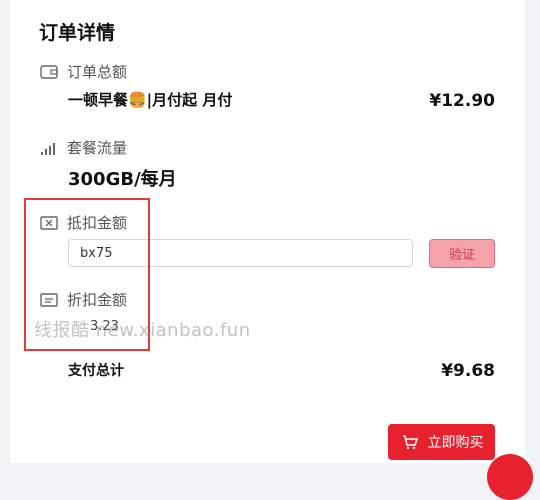  What do you see at coordinates (49, 300) in the screenshot?
I see `receipt-icon` at bounding box center [49, 300].